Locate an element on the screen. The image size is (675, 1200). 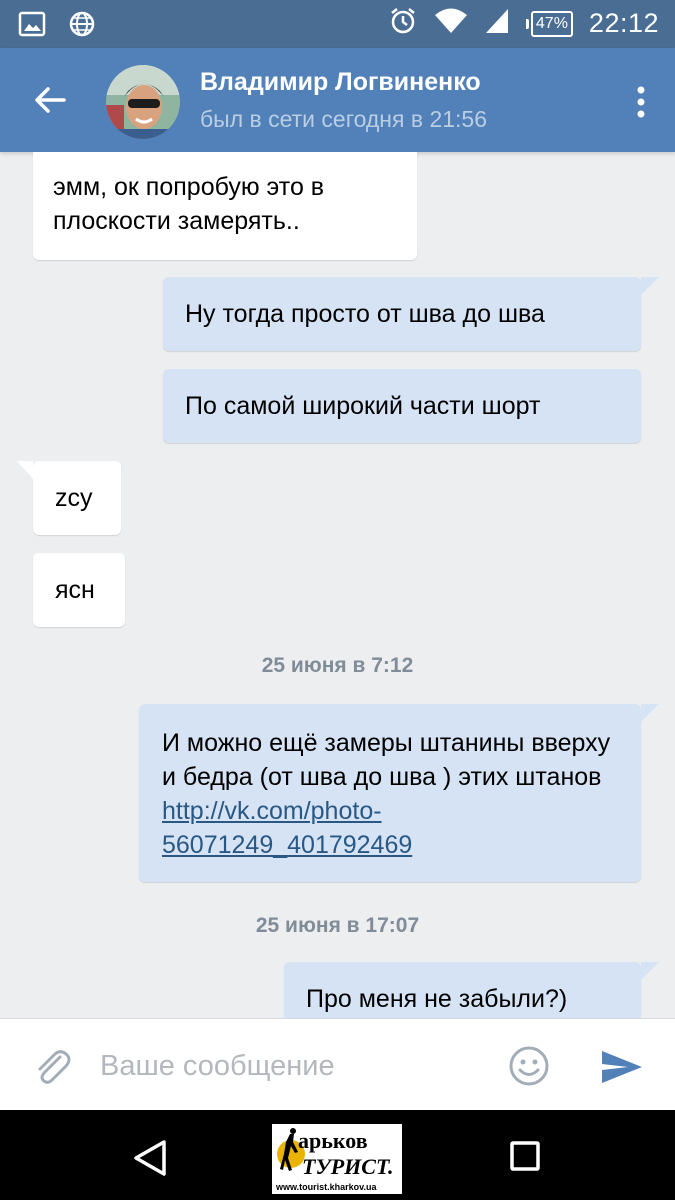
more-vertical-icon is located at coordinates (641, 102).